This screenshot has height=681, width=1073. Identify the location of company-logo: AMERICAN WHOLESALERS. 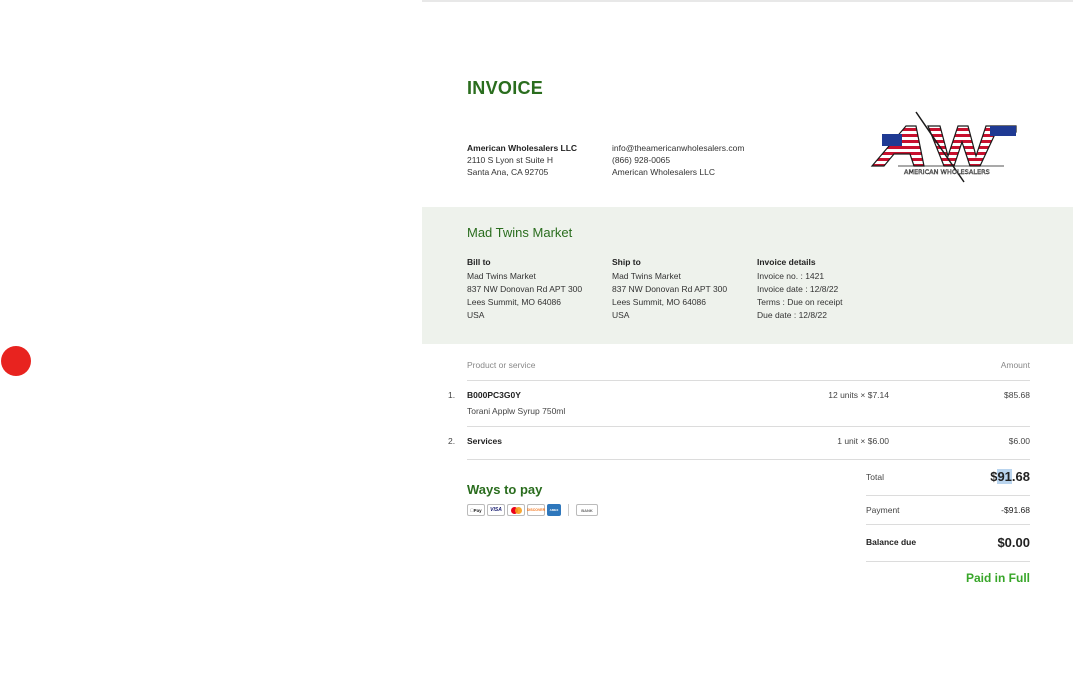
(943, 147).